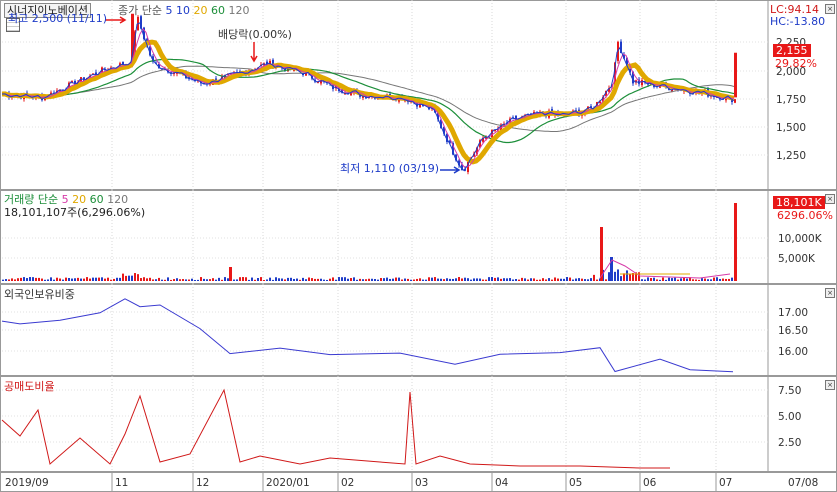 The height and width of the screenshot is (492, 837). I want to click on volume-legend: 거래량 단순 5 20 60 120, so click(66, 199).